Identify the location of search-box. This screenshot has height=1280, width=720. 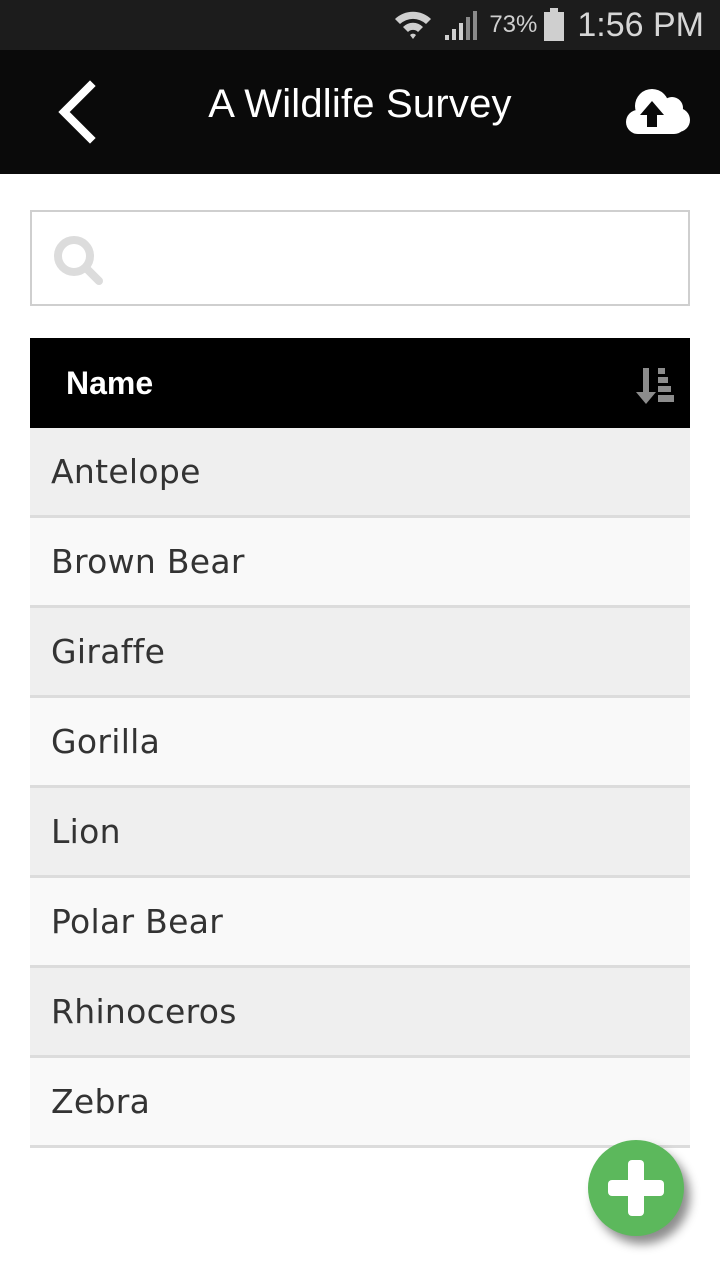
(360, 258).